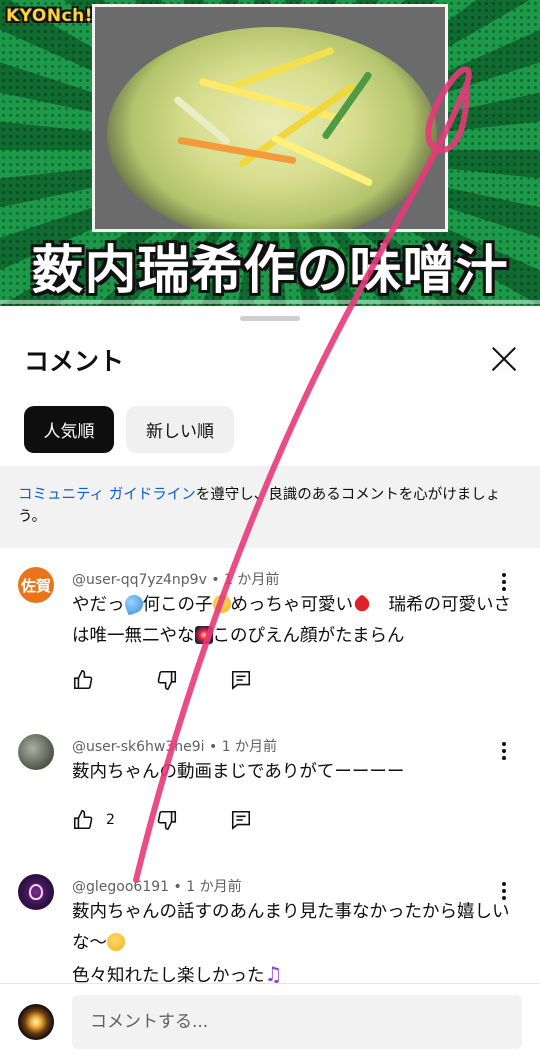 This screenshot has height=1057, width=540. I want to click on comment-text: 薮内ちゃんの動画まじでありがてーーーー, so click(238, 772).